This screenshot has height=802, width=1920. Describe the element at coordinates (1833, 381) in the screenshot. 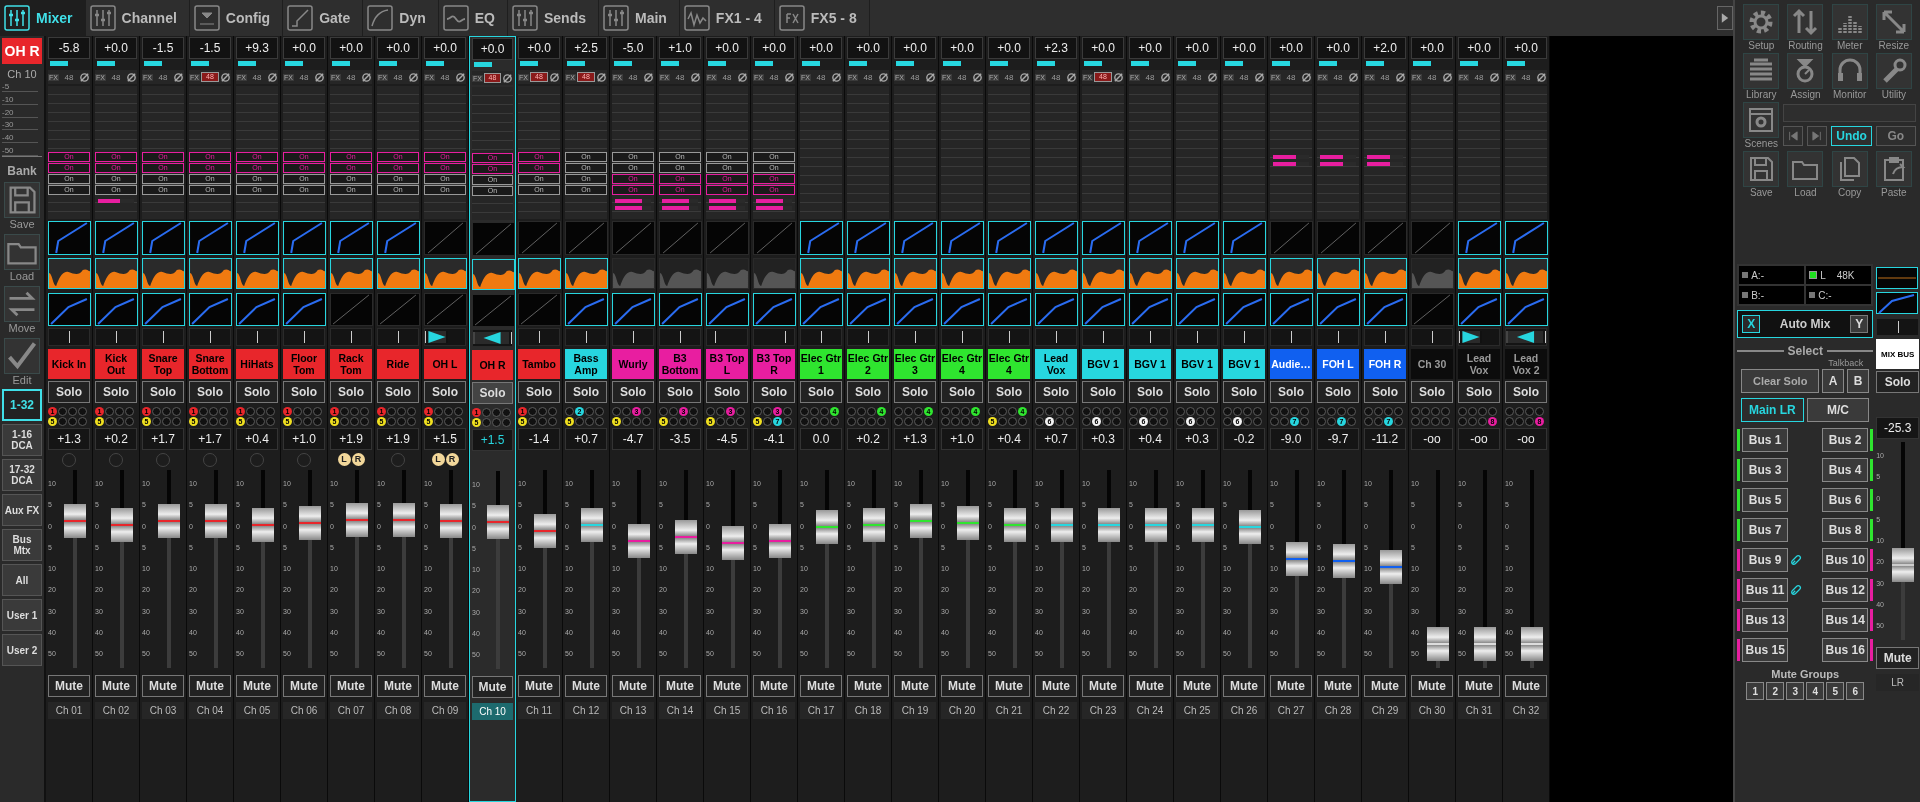

I see `talkback-button: A` at that location.